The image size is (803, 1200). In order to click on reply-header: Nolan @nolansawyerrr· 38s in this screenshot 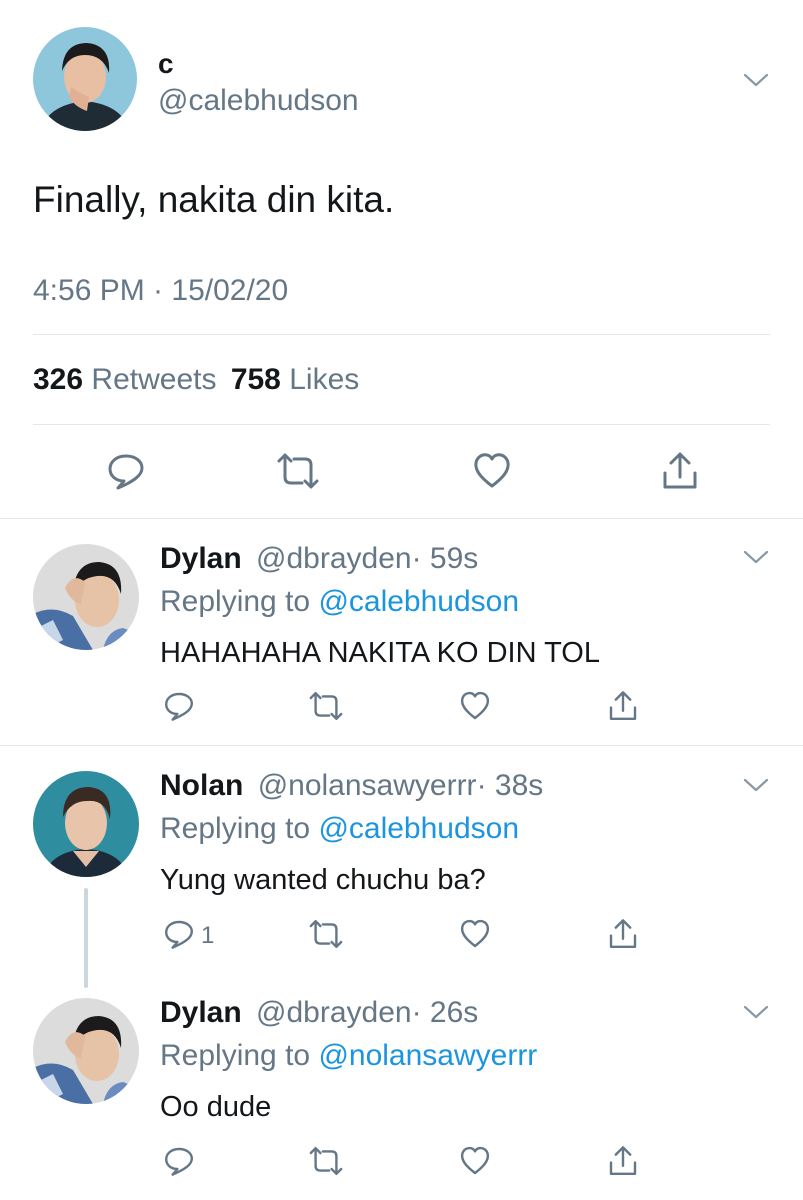, I will do `click(351, 786)`.